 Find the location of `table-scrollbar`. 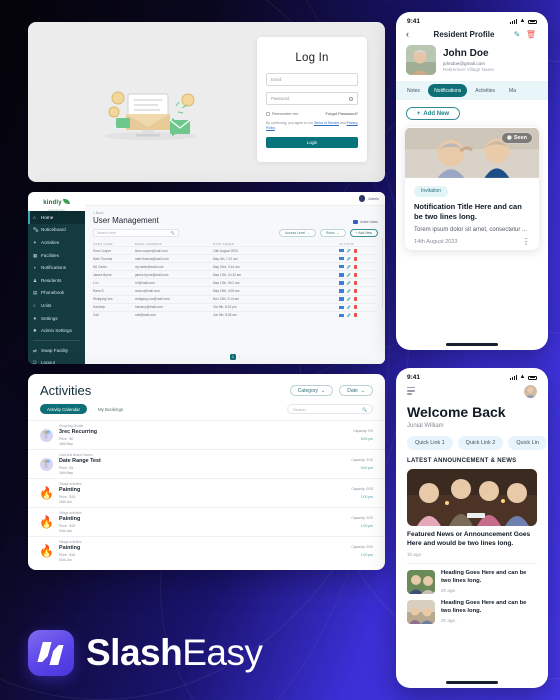

table-scrollbar is located at coordinates (382, 273).